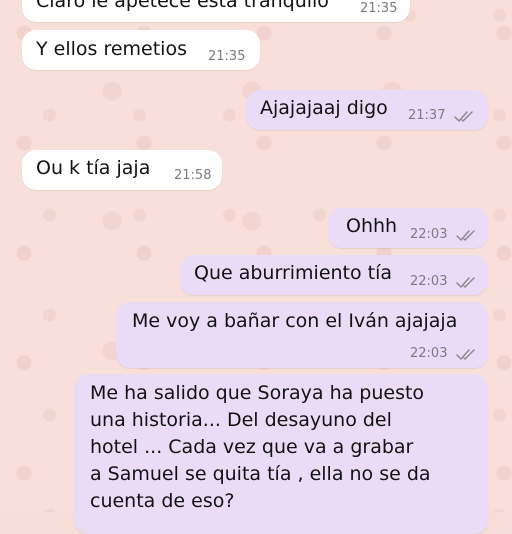 The image size is (512, 534). I want to click on message-text: Me voy a bañar con el Iván ajajaja, so click(295, 321).